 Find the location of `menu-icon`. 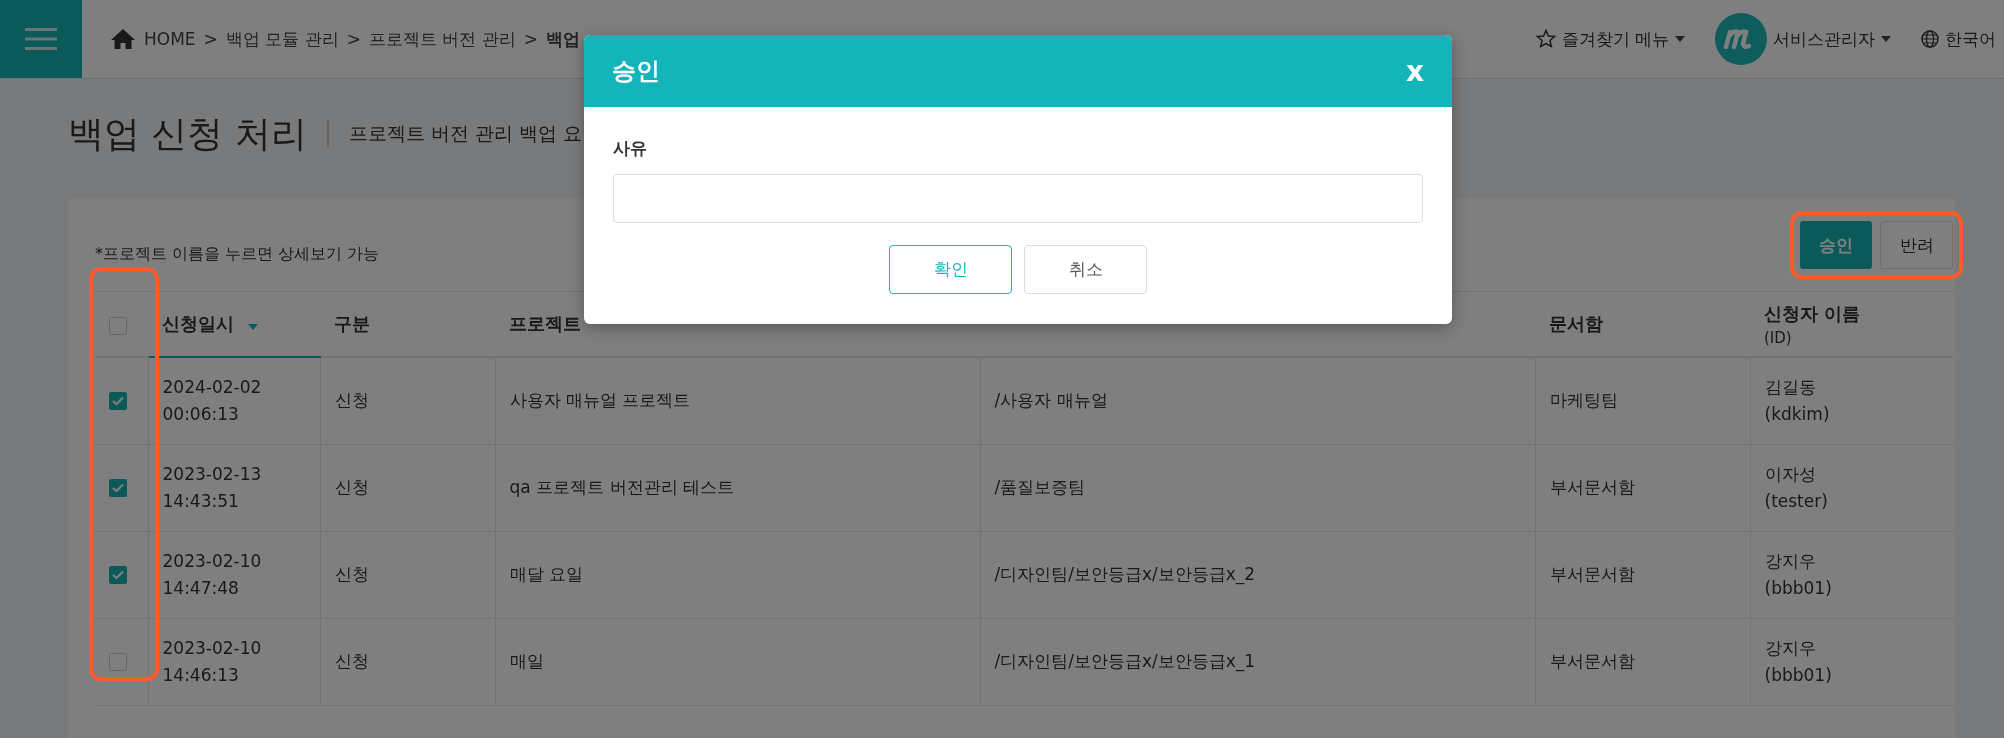

menu-icon is located at coordinates (41, 39).